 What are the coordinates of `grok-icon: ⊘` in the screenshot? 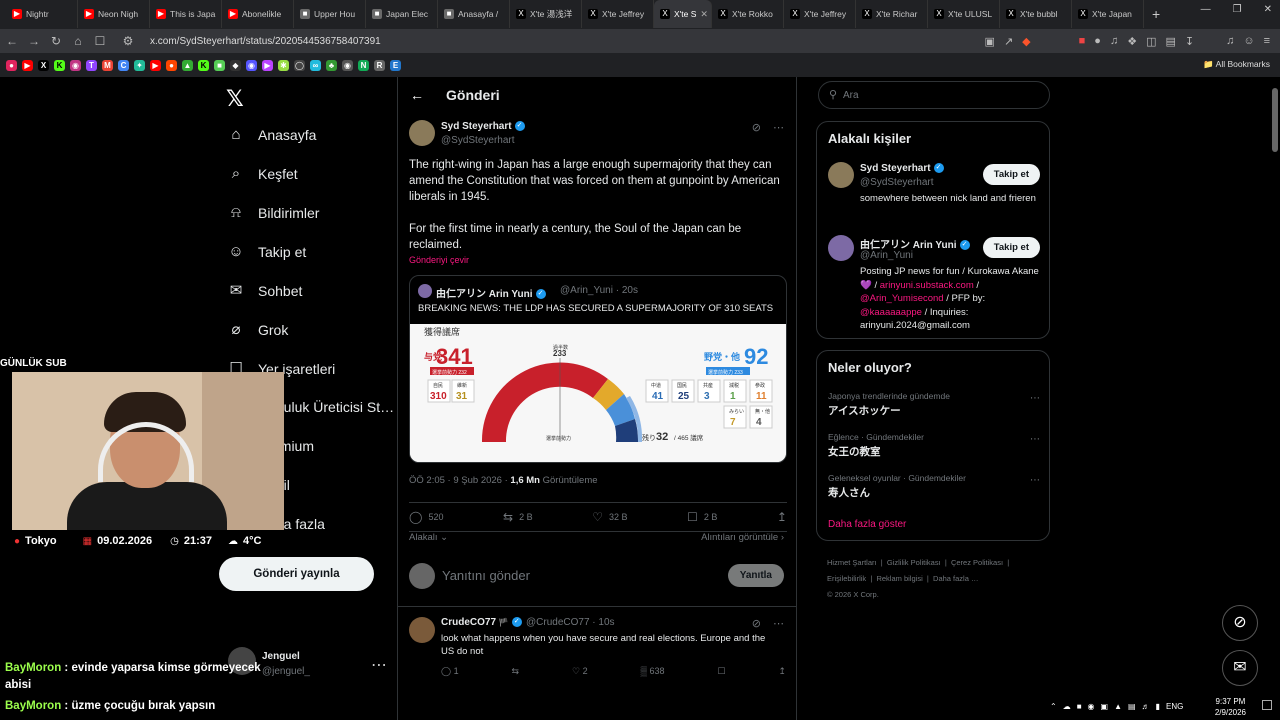 It's located at (756, 127).